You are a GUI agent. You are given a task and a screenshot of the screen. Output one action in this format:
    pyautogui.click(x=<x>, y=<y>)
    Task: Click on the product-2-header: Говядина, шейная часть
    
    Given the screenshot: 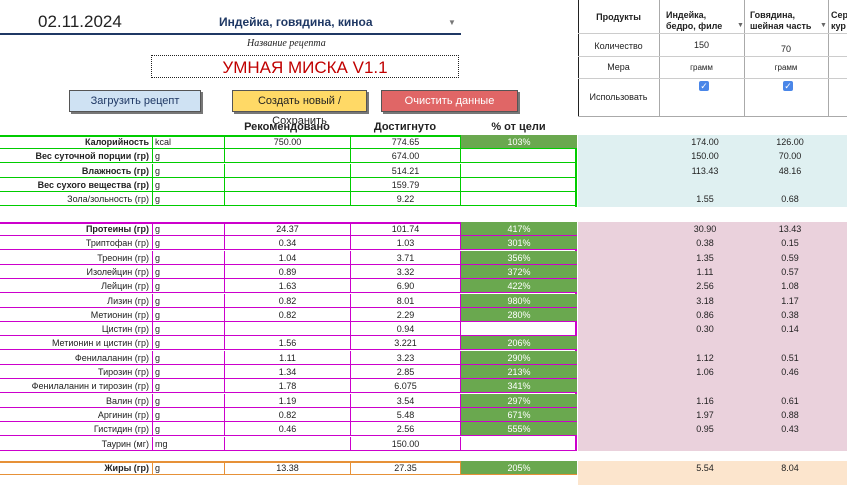 What is the action you would take?
    pyautogui.click(x=780, y=21)
    